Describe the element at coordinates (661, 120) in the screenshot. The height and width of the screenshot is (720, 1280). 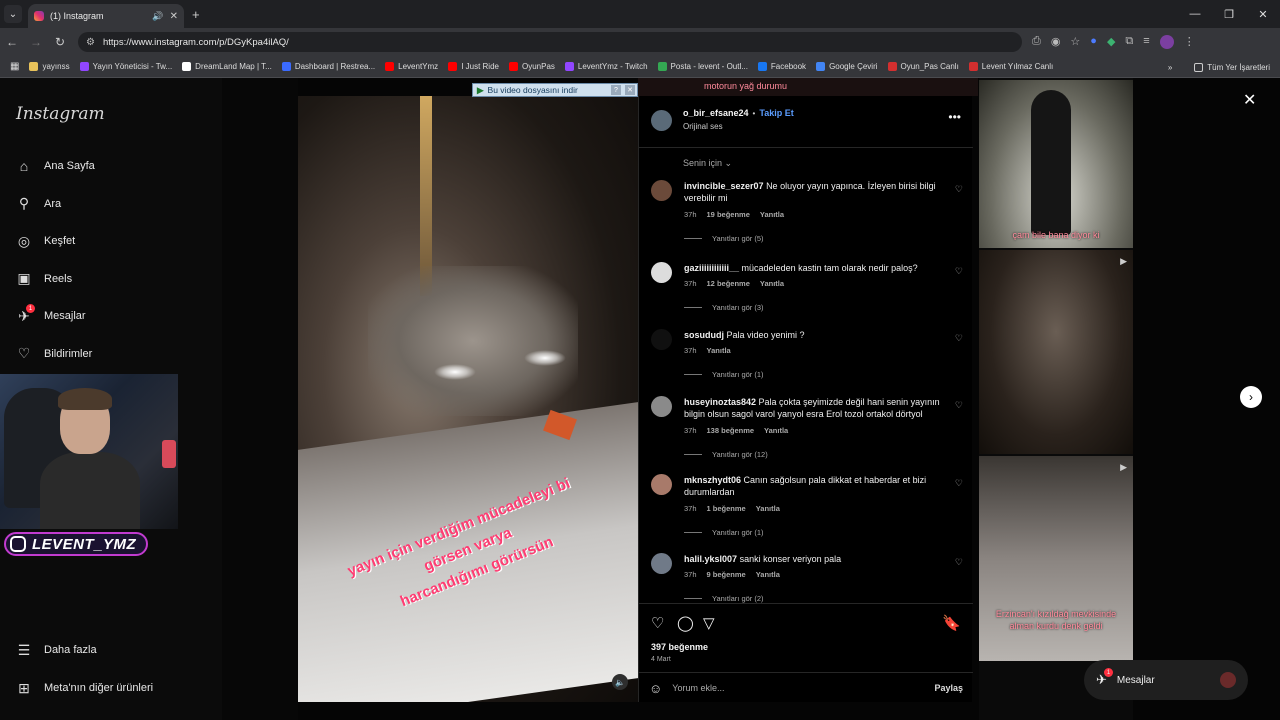
I see `author-avatar` at that location.